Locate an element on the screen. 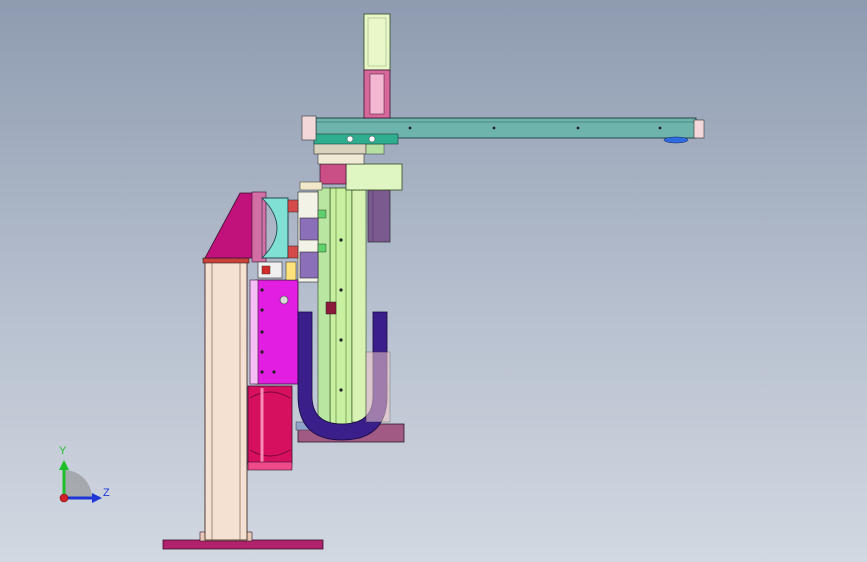 The image size is (867, 562). arm-carriage is located at coordinates (356, 139).